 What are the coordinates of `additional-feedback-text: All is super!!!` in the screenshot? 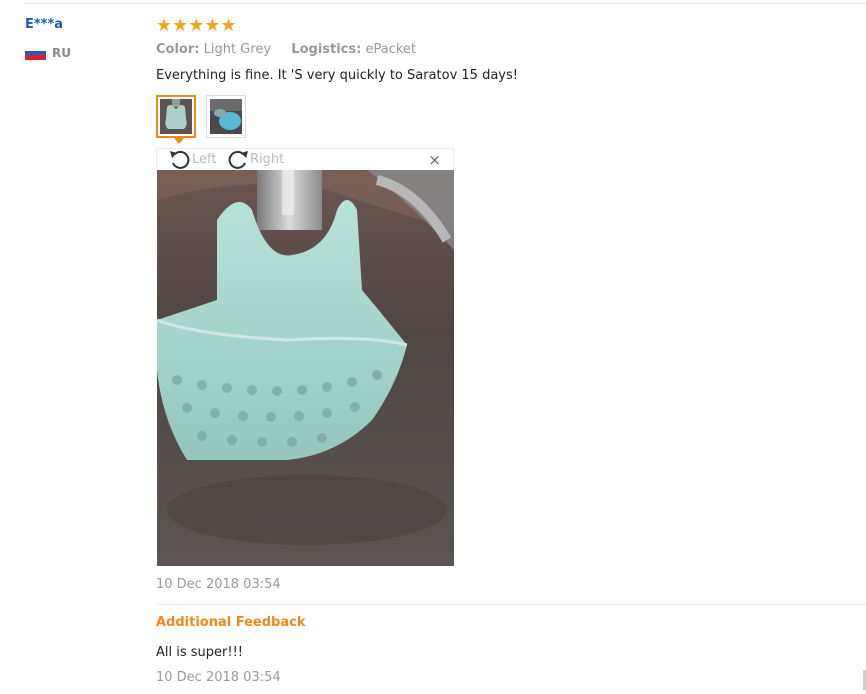 It's located at (200, 652).